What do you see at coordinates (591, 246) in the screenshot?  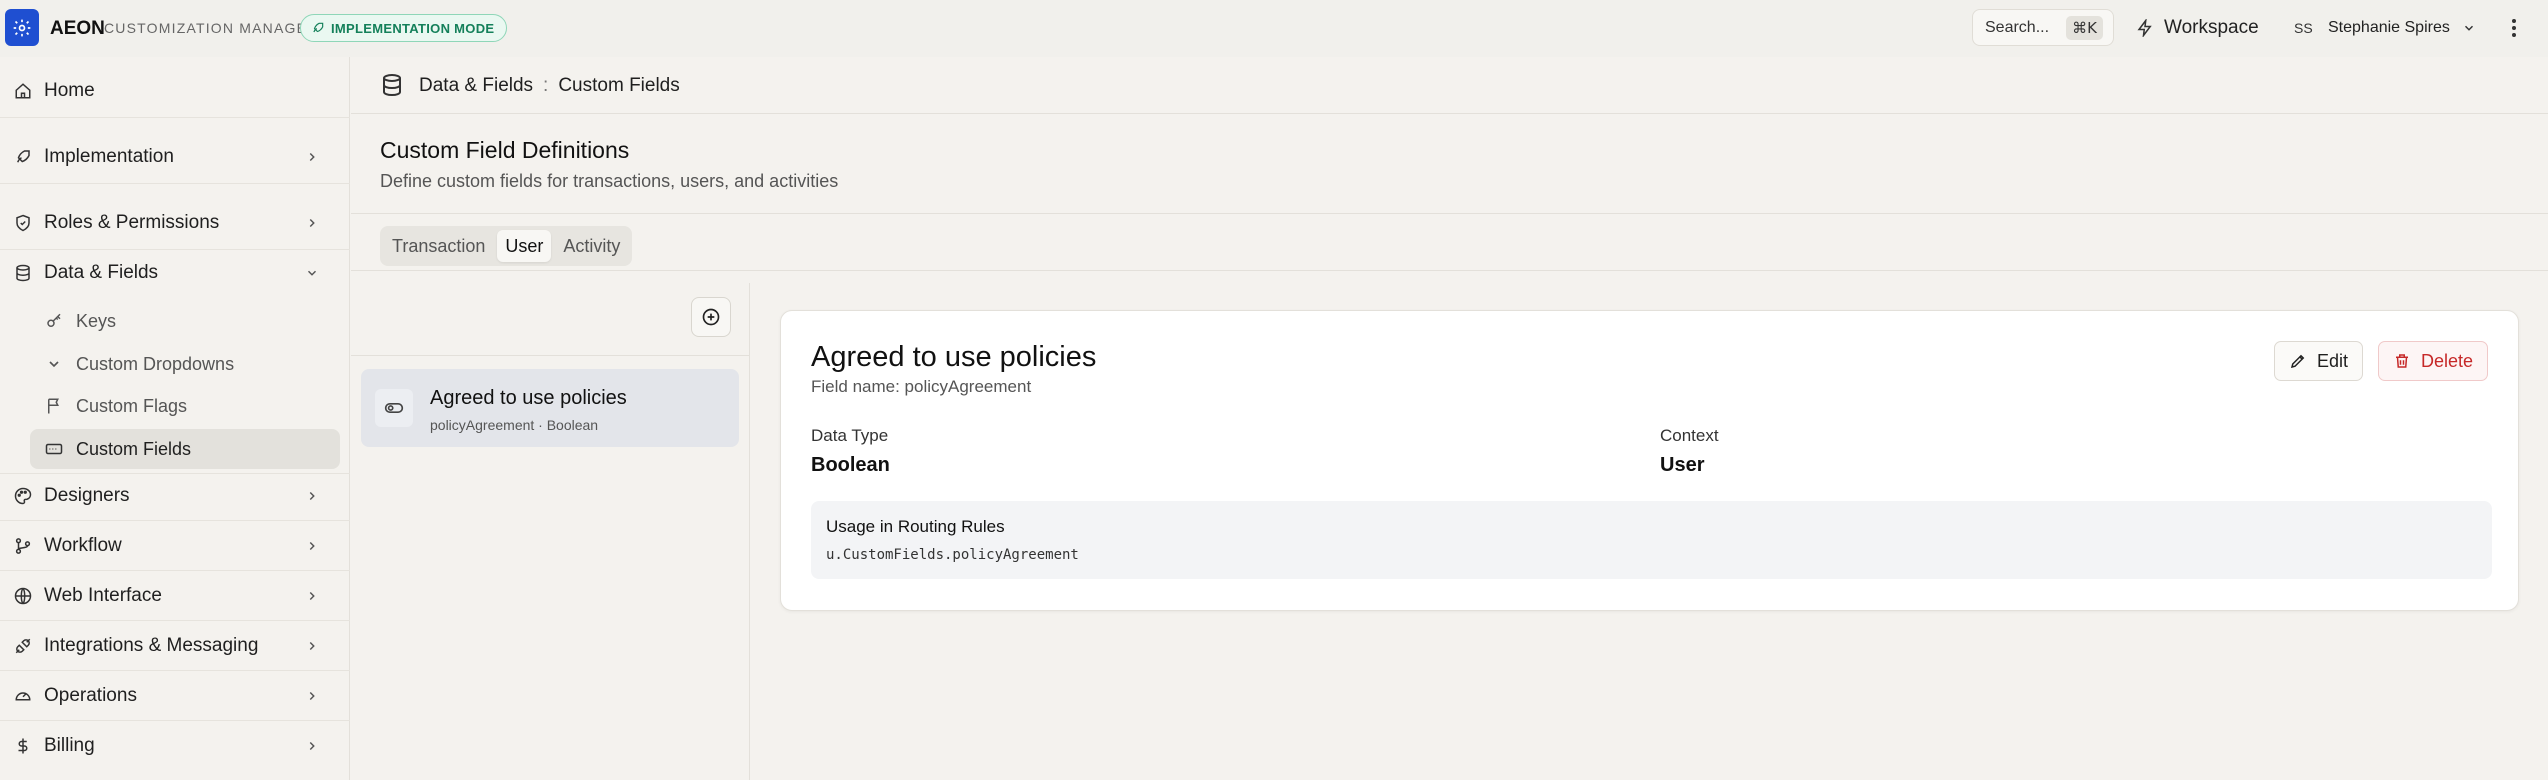 I see `tab-activity: Activity` at bounding box center [591, 246].